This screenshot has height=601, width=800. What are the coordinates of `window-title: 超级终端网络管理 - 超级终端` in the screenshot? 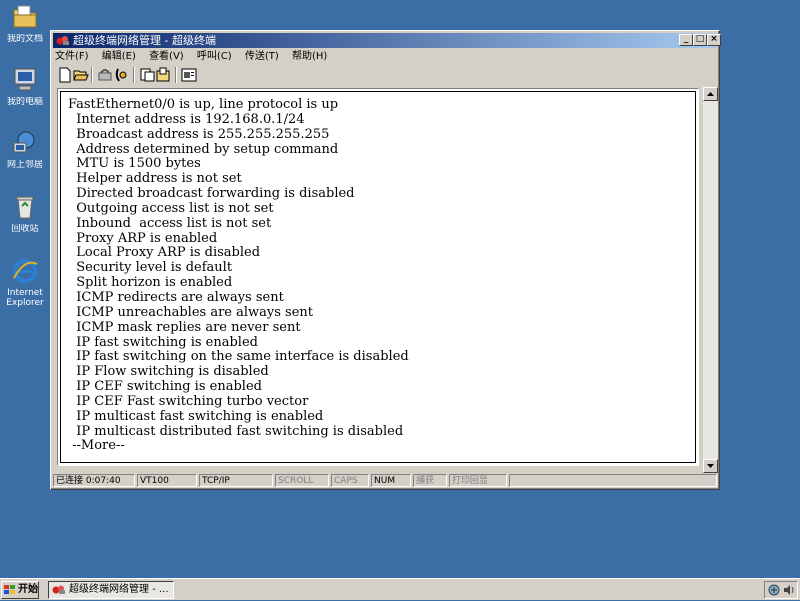 It's located at (144, 40).